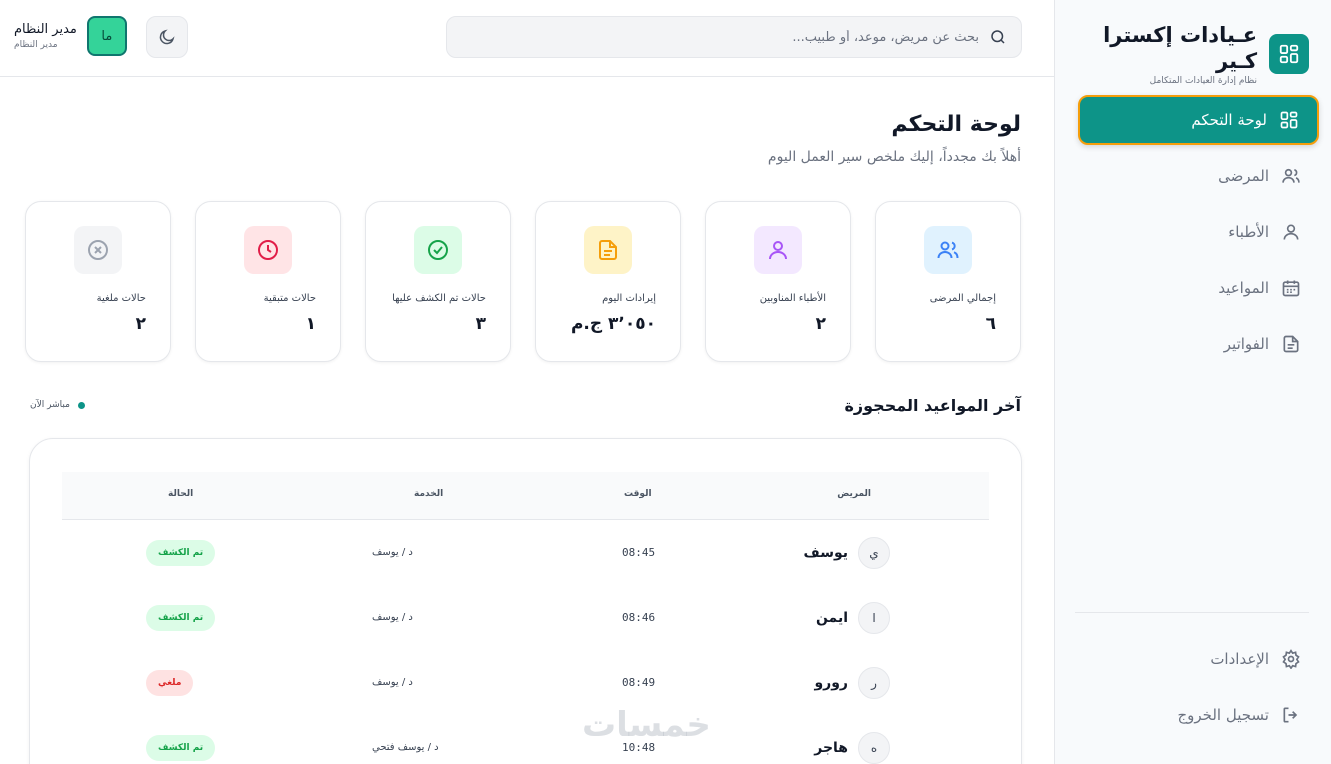 This screenshot has width=1331, height=764. I want to click on table-row: ا ايمن 08:46 د / يوسف تم الكشف, so click(525, 617).